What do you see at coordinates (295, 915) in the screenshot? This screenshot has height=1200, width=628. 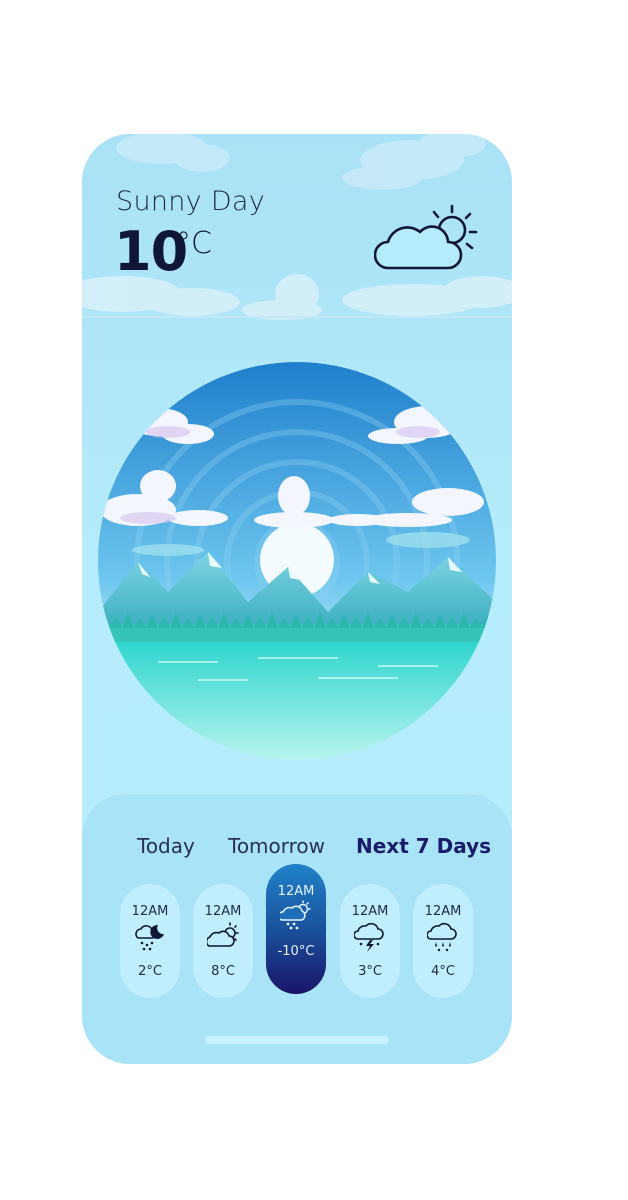 I see `snow-sun-icon` at bounding box center [295, 915].